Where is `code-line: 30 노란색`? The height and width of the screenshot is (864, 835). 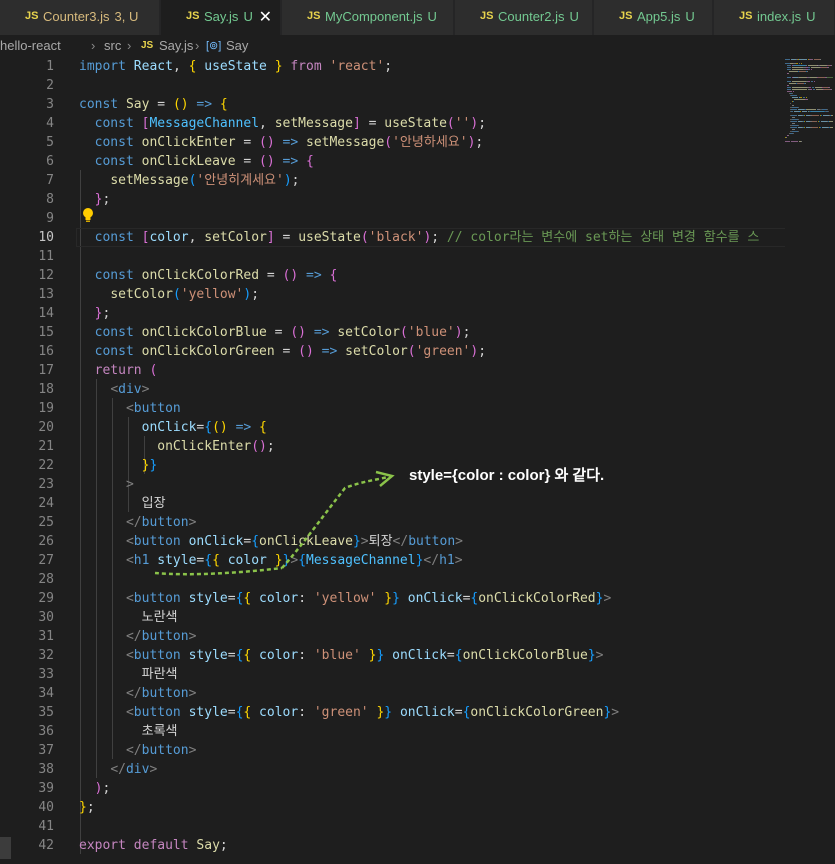 code-line: 30 노란색 is located at coordinates (417, 617).